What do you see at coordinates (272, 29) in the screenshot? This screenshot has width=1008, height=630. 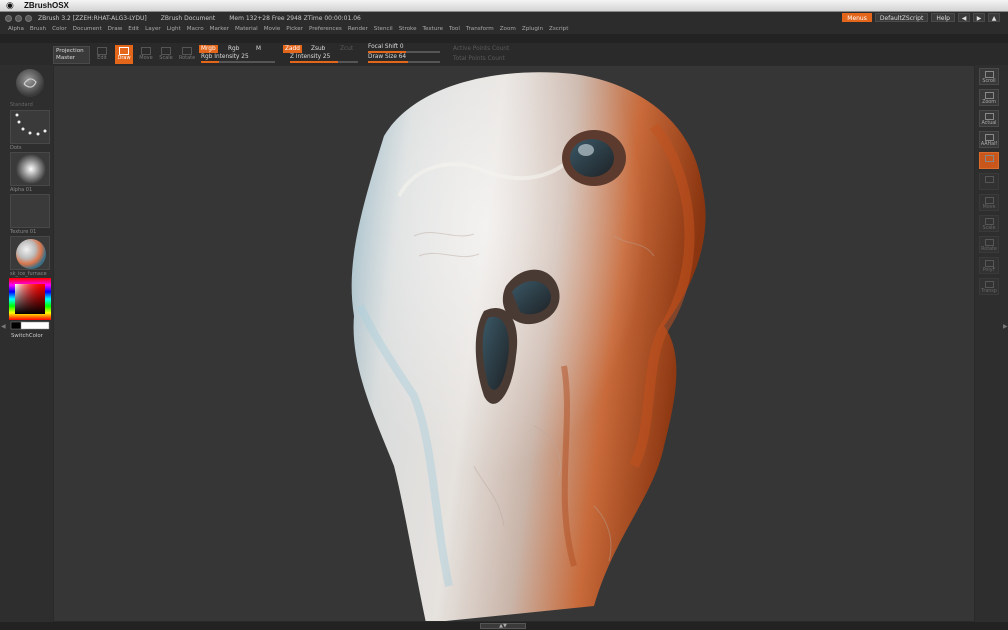 I see `menu-movie: Movie` at bounding box center [272, 29].